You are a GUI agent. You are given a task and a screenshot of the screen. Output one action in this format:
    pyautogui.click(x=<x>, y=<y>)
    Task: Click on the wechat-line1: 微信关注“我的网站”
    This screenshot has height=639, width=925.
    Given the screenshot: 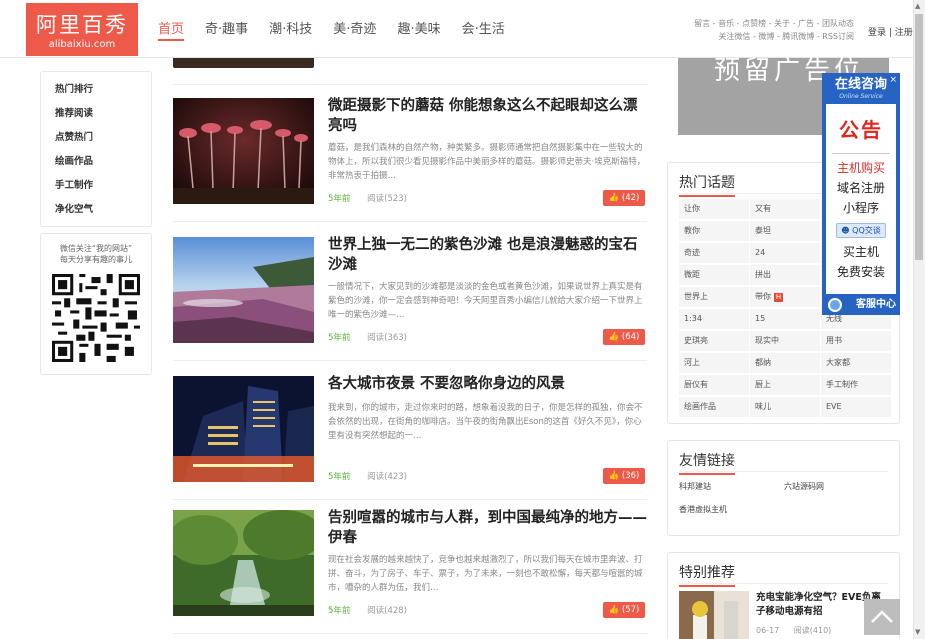 What is the action you would take?
    pyautogui.click(x=96, y=248)
    